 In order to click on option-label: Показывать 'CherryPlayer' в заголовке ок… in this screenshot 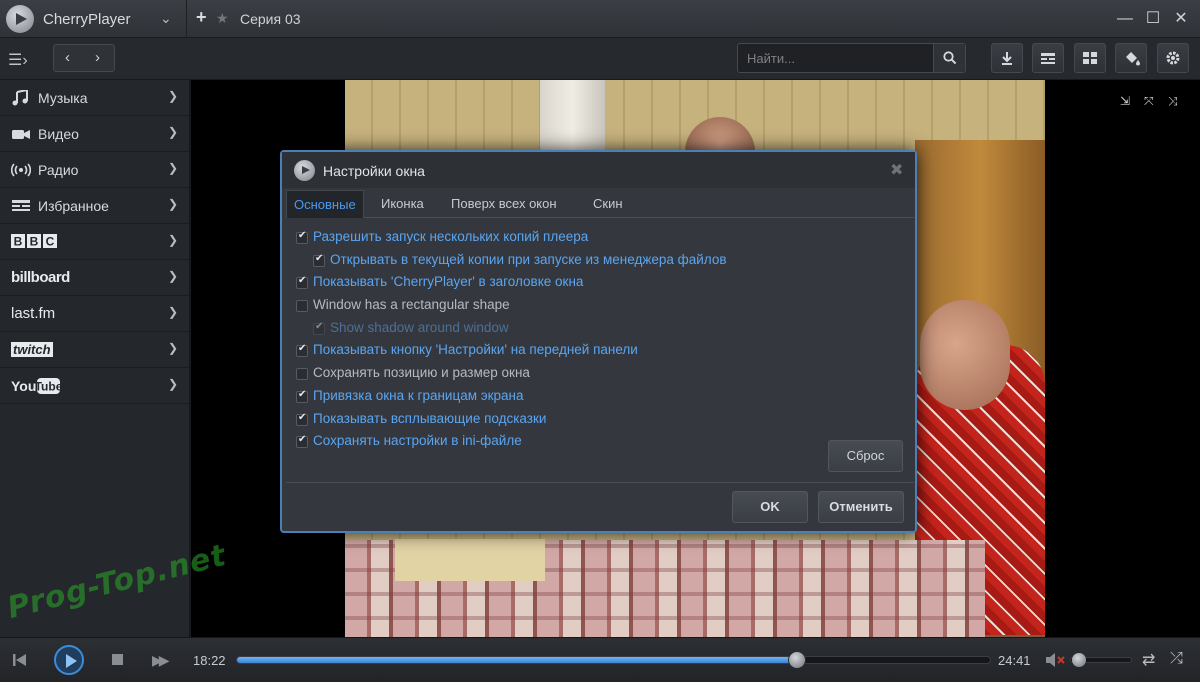, I will do `click(448, 282)`.